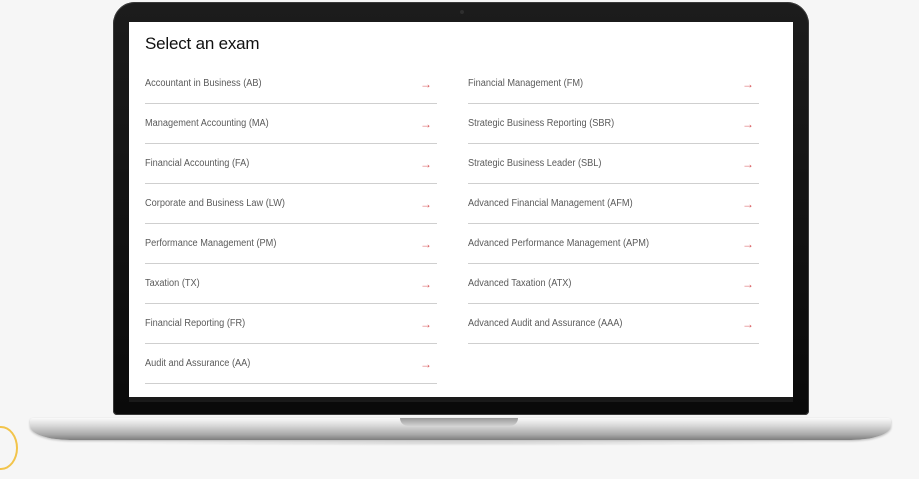 This screenshot has width=919, height=479. I want to click on exam-item: Corporate and Business Law (LW) →, so click(291, 204).